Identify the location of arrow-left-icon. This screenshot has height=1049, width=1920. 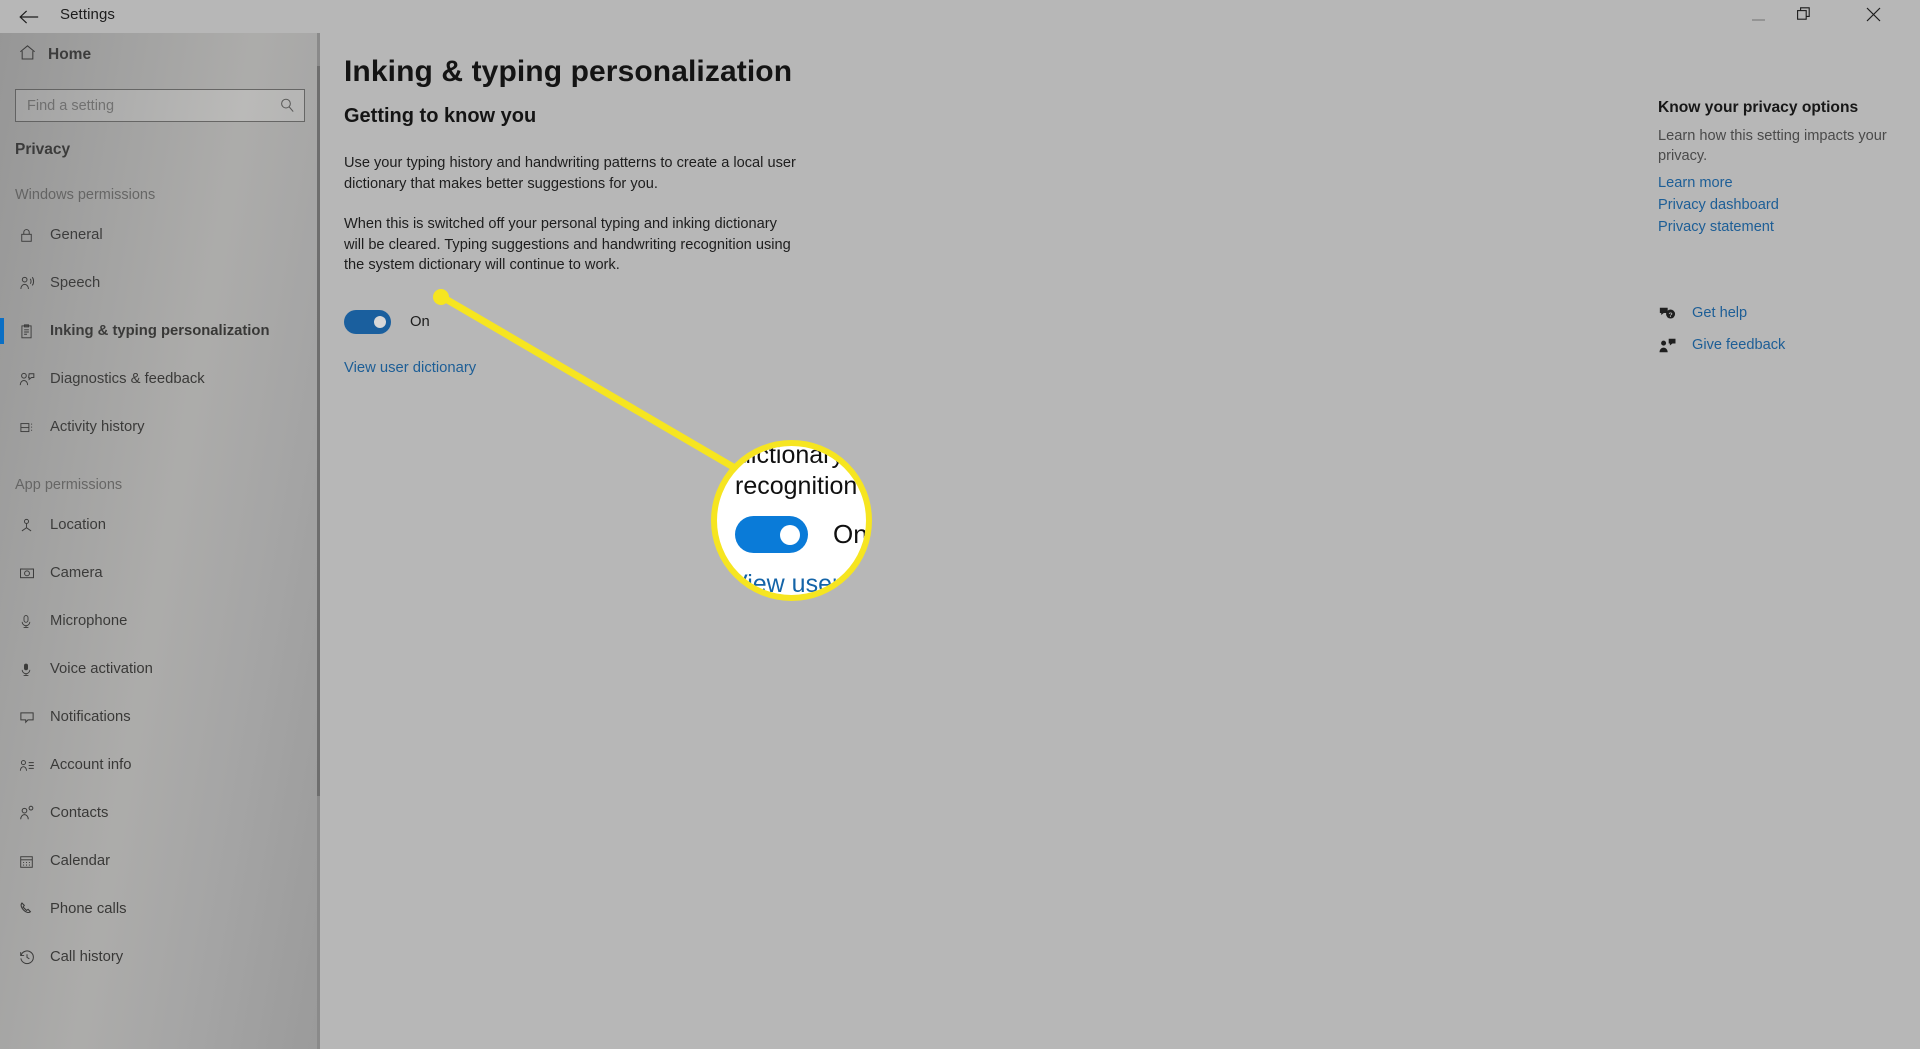
(29, 17).